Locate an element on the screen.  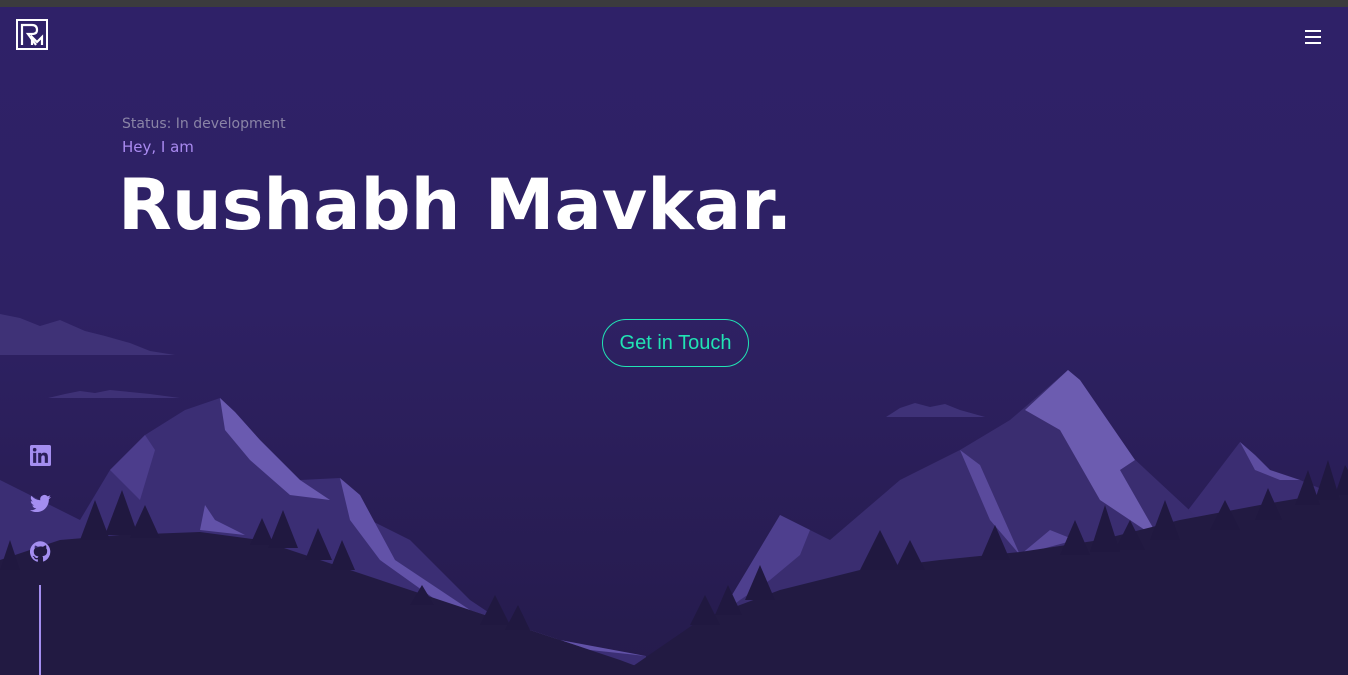
greeting-text: Hey, I am is located at coordinates (158, 147).